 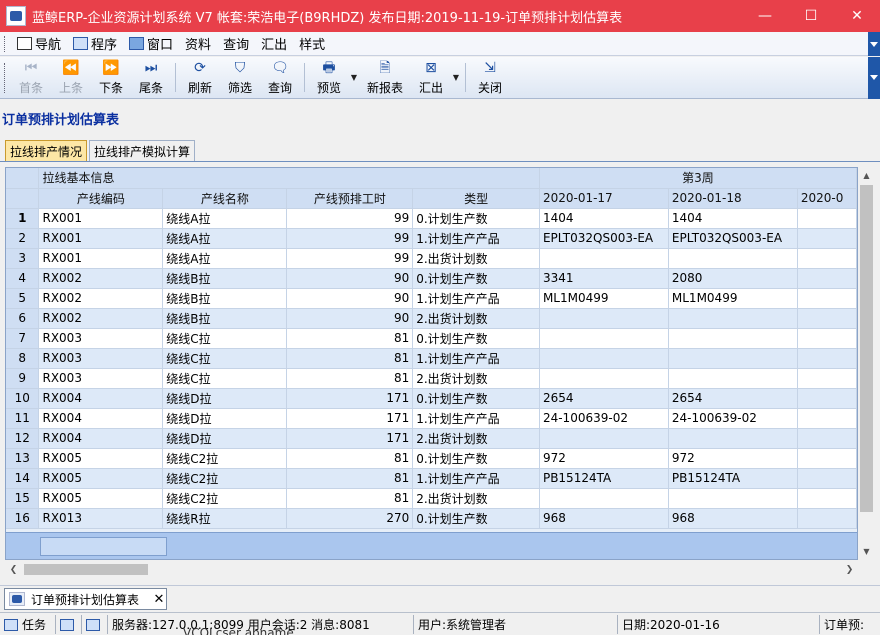 I want to click on menu-export: 汇出, so click(x=274, y=44).